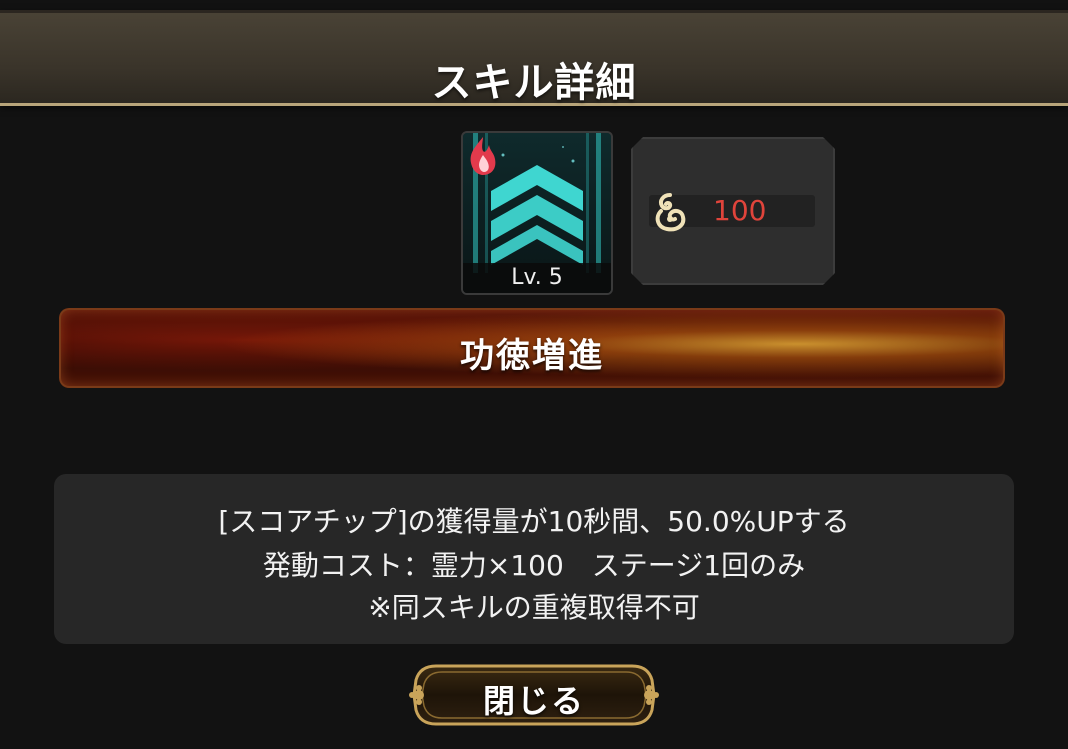 This screenshot has width=1068, height=749. Describe the element at coordinates (534, 11) in the screenshot. I see `header-top-edge` at that location.